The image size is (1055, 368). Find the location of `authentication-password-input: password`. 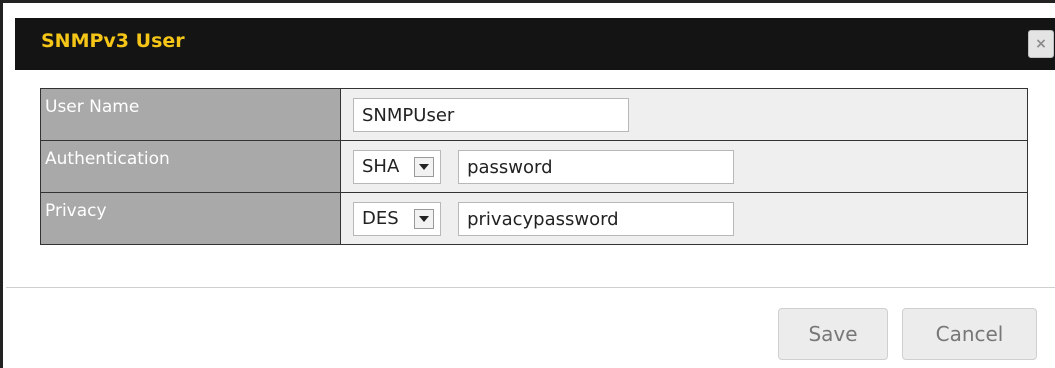

authentication-password-input: password is located at coordinates (596, 166).